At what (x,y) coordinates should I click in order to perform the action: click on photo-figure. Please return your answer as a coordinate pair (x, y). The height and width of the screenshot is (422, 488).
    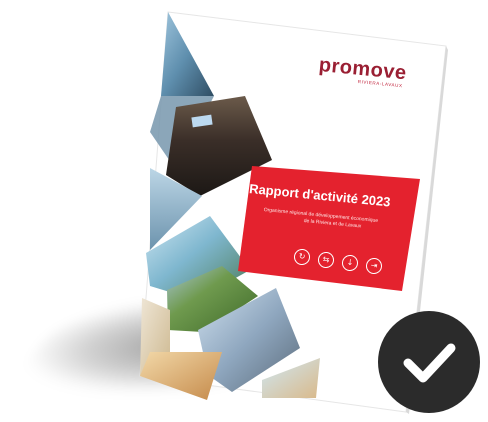
    Looking at the image, I should click on (181, 376).